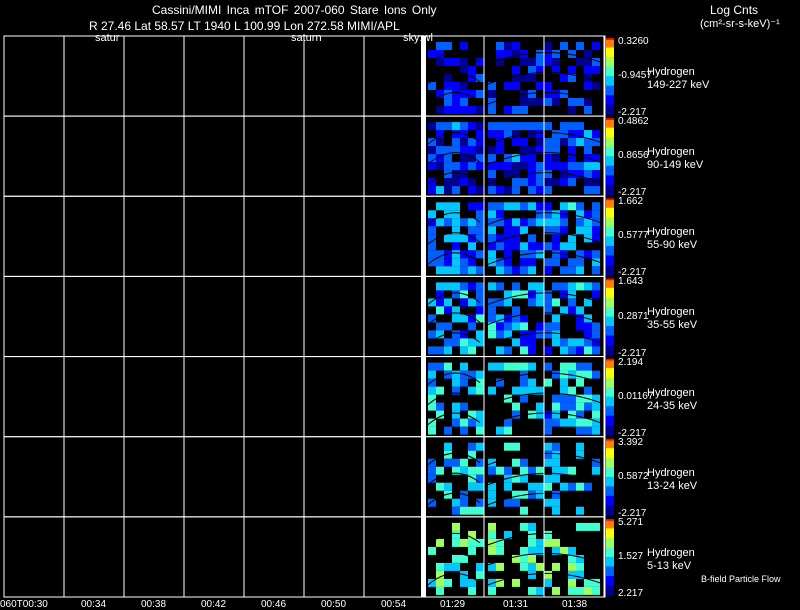 The image size is (800, 610). I want to click on colorbar-mid-label: 0.5777, so click(633, 235).